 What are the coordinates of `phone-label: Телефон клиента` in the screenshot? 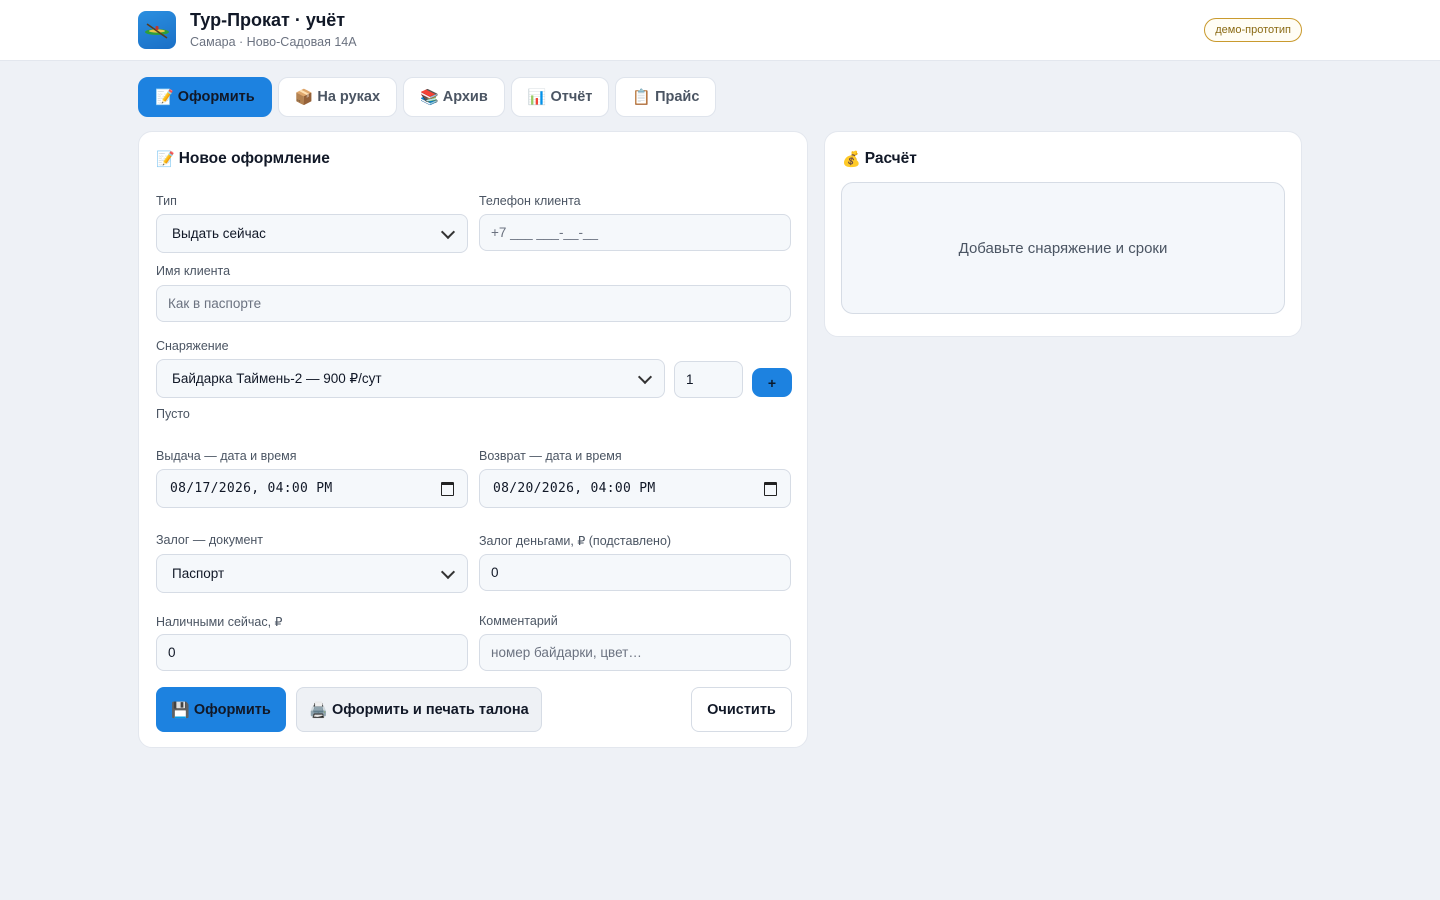 It's located at (530, 201).